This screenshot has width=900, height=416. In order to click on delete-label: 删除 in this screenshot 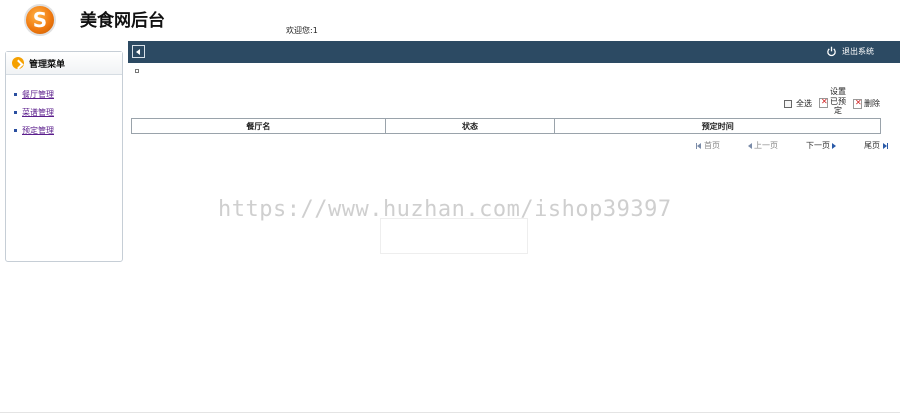, I will do `click(872, 103)`.